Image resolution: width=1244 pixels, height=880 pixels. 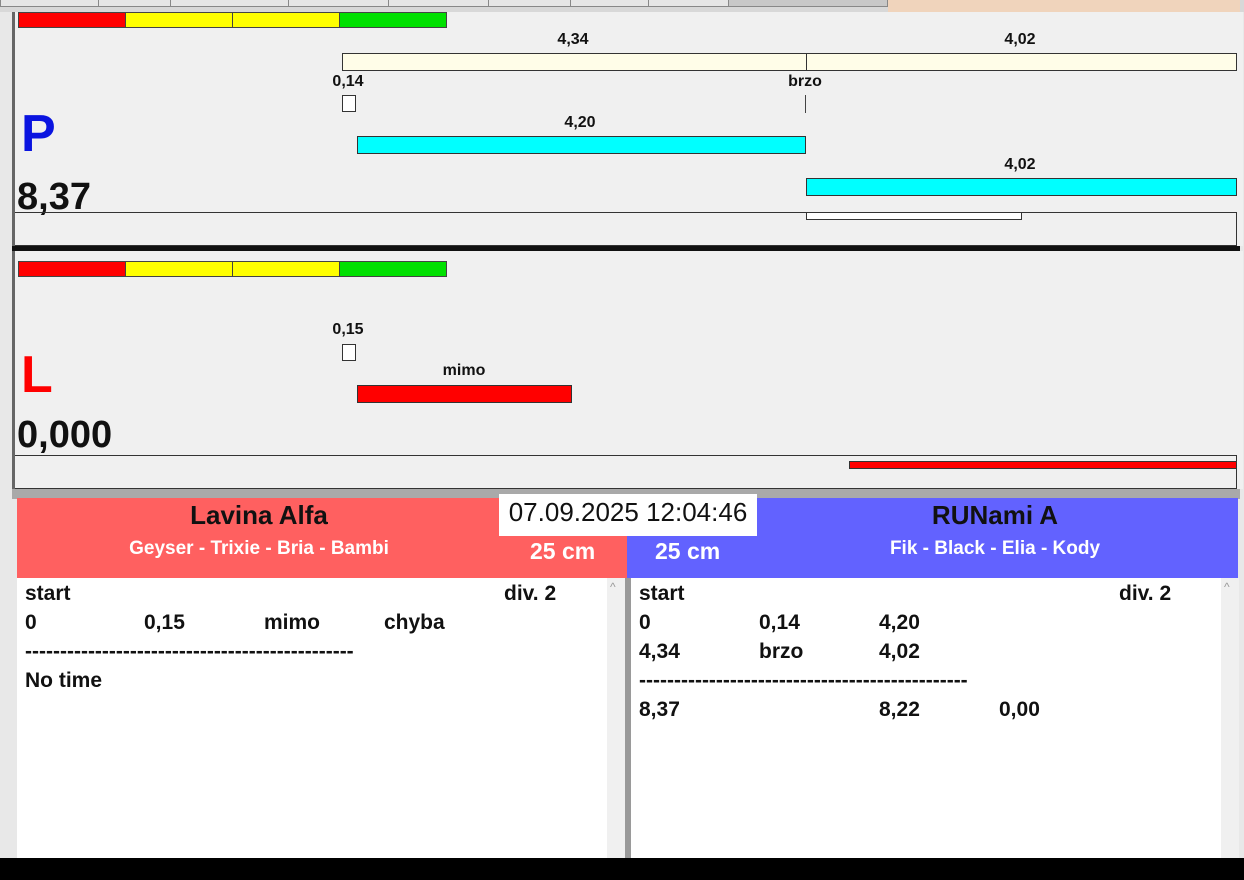 I want to click on left-start-label: start, so click(x=48, y=593).